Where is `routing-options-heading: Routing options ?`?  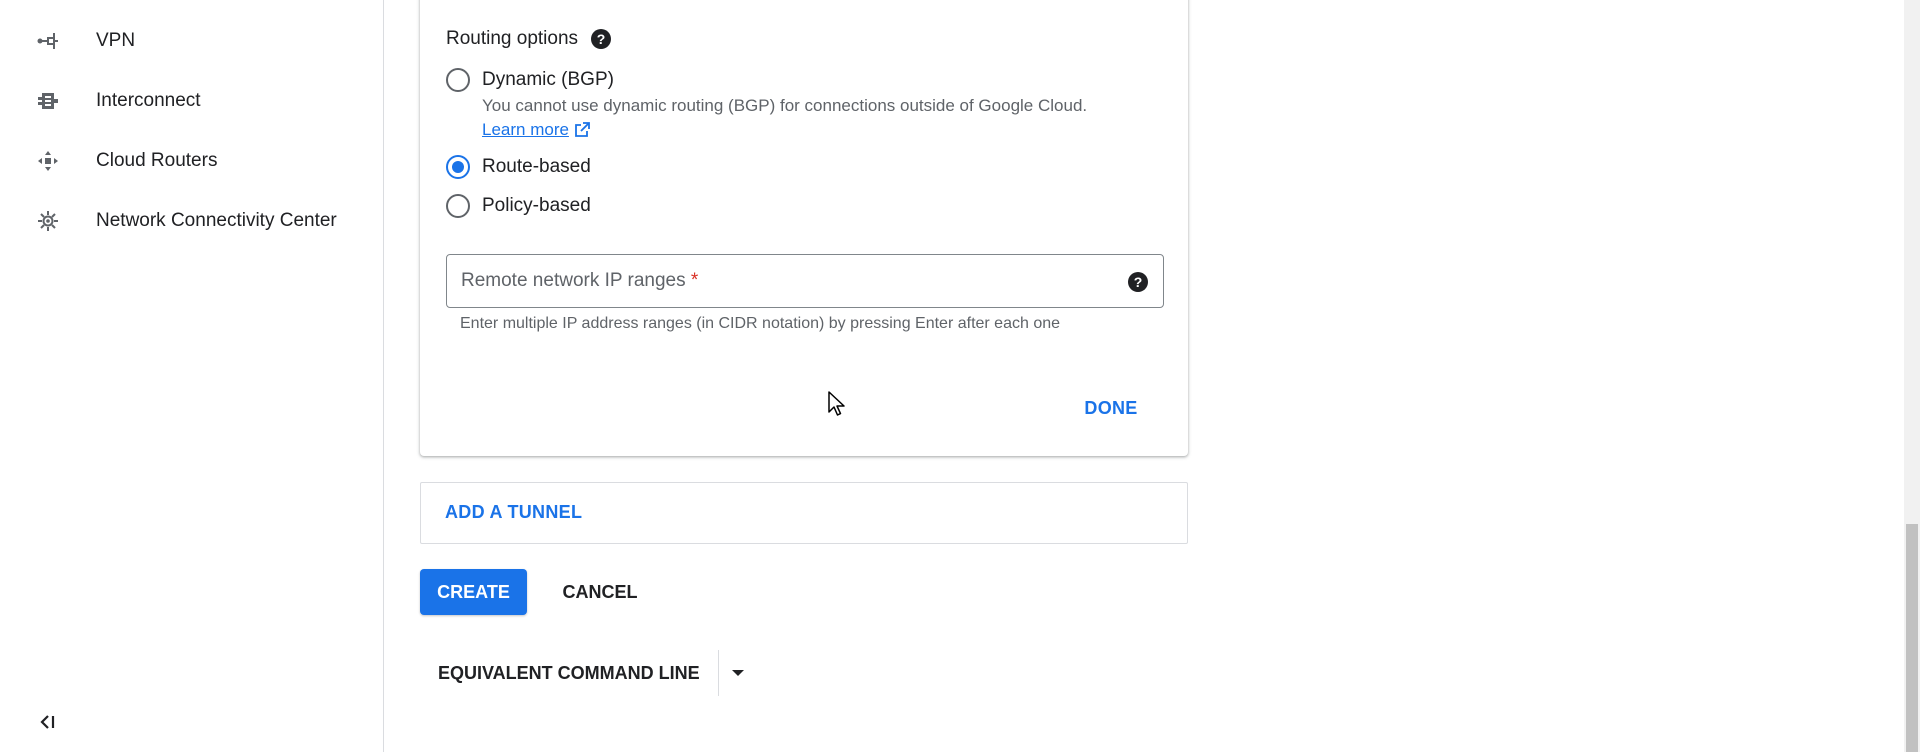 routing-options-heading: Routing options ? is located at coordinates (529, 39).